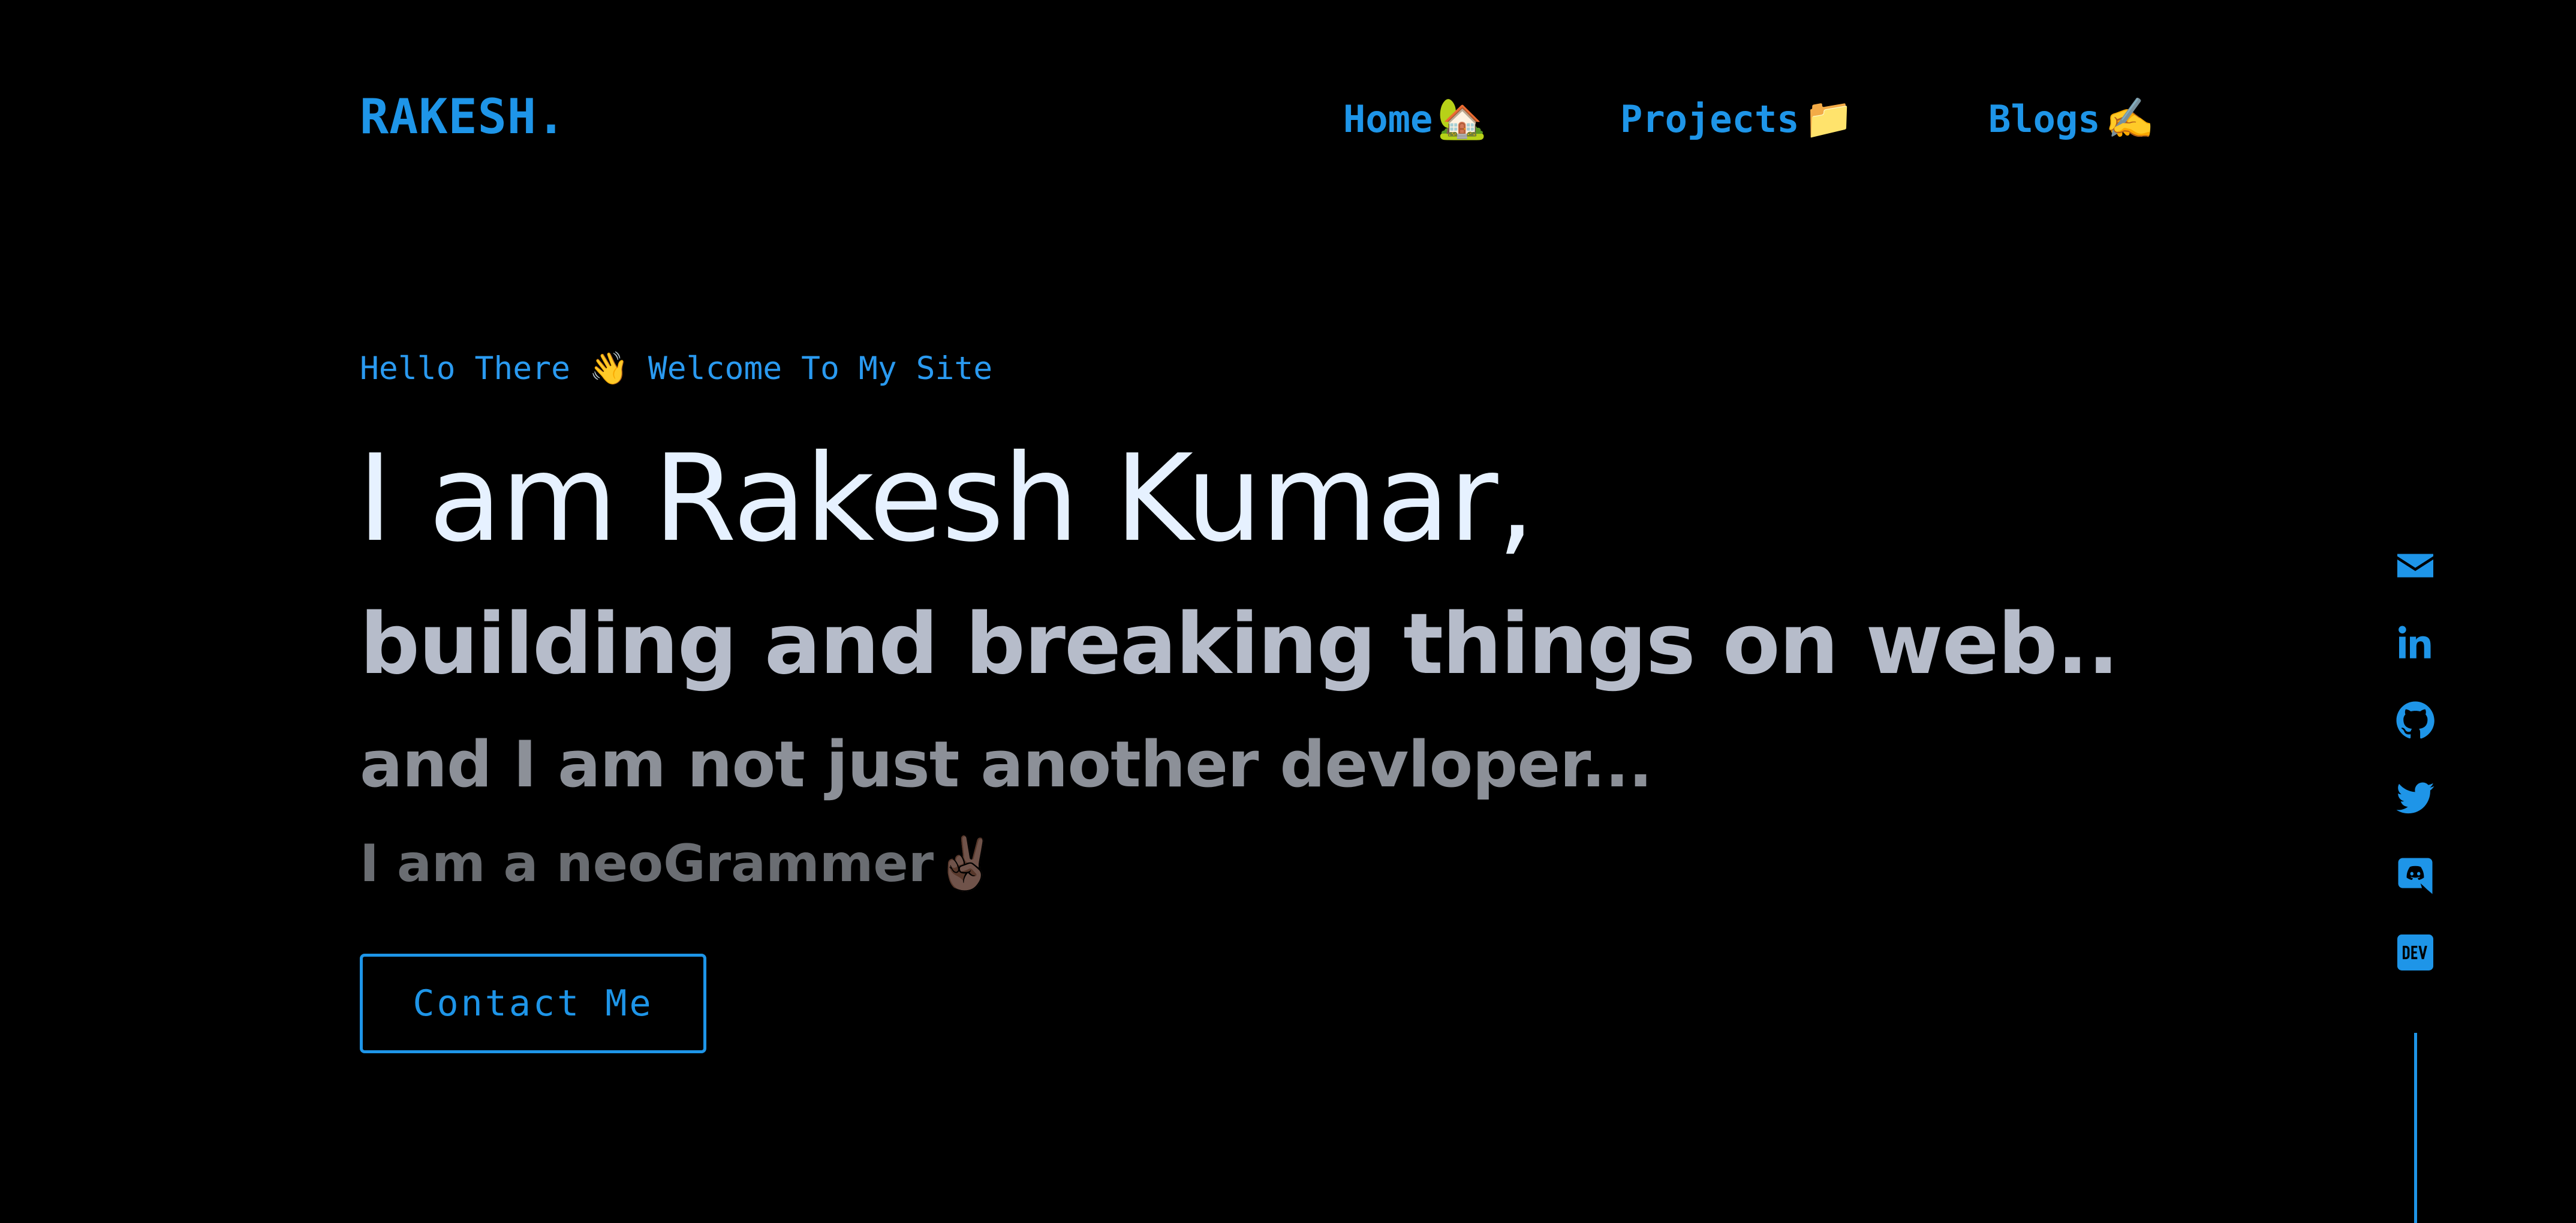 This screenshot has height=1223, width=2576. I want to click on twitter-icon, so click(2415, 798).